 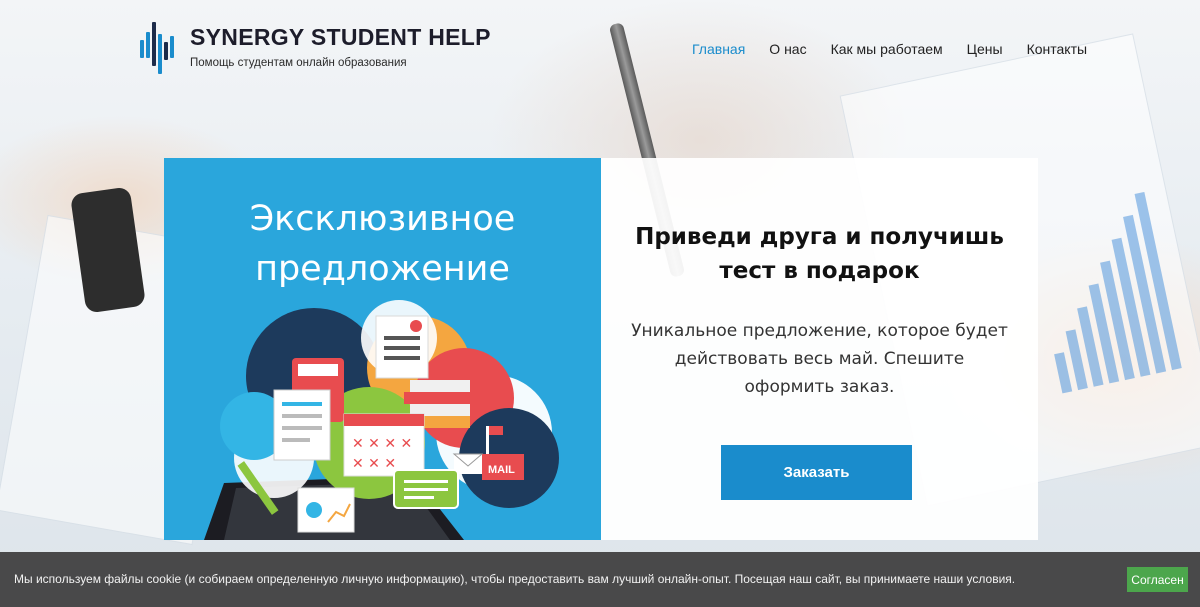 What do you see at coordinates (402, 347) in the screenshot?
I see `certificate-icon` at bounding box center [402, 347].